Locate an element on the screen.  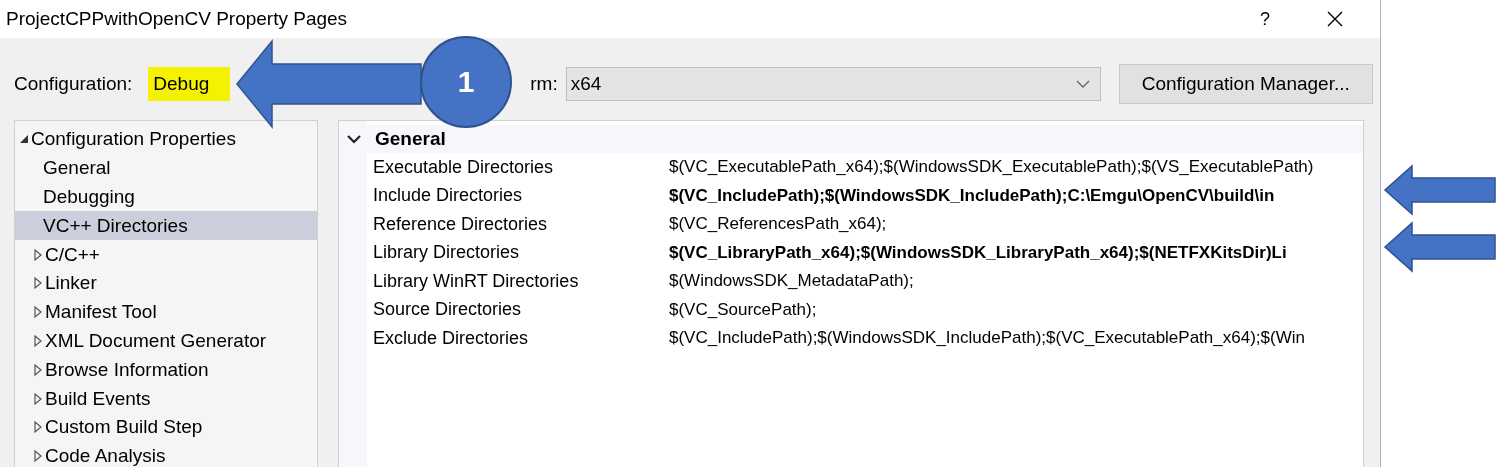
property-name: Source Directories is located at coordinates (518, 310).